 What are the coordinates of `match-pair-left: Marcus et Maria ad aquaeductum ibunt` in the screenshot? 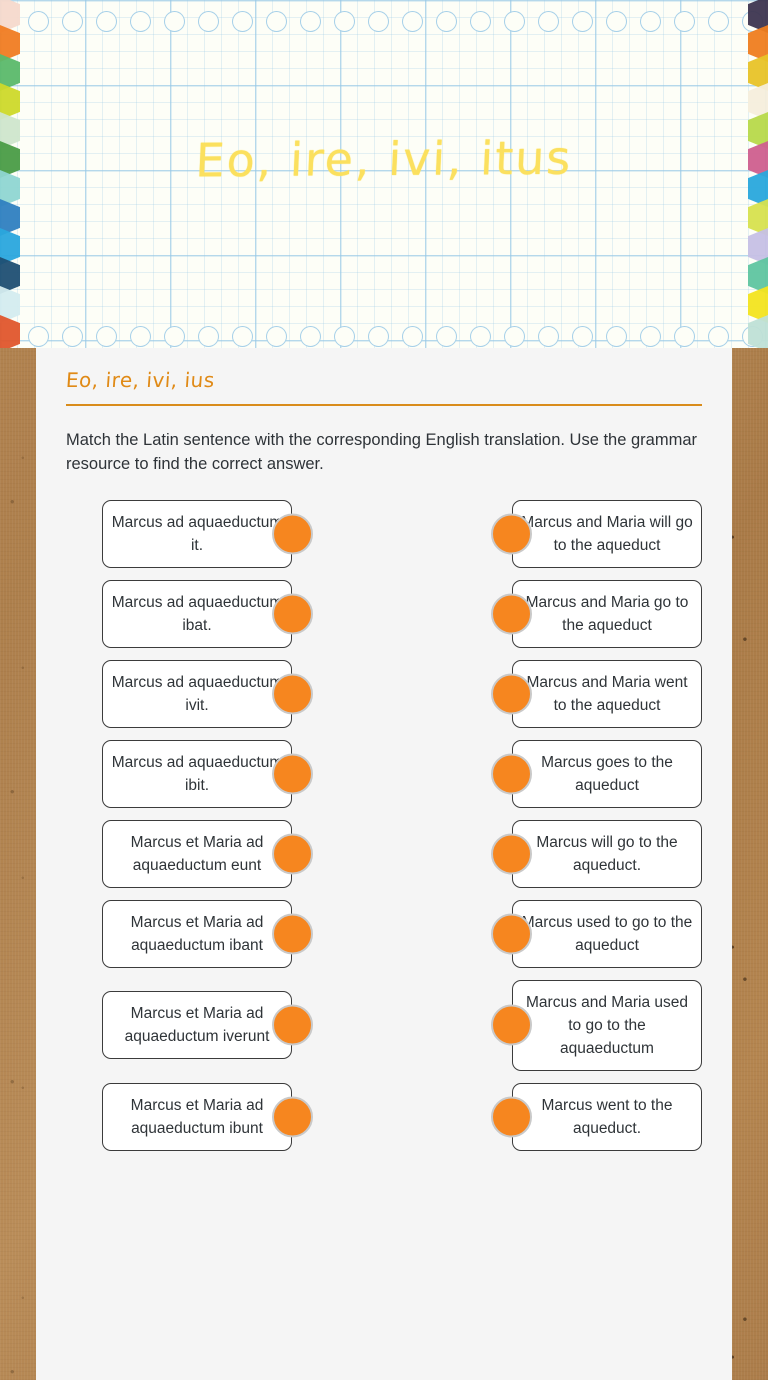 It's located at (207, 1116).